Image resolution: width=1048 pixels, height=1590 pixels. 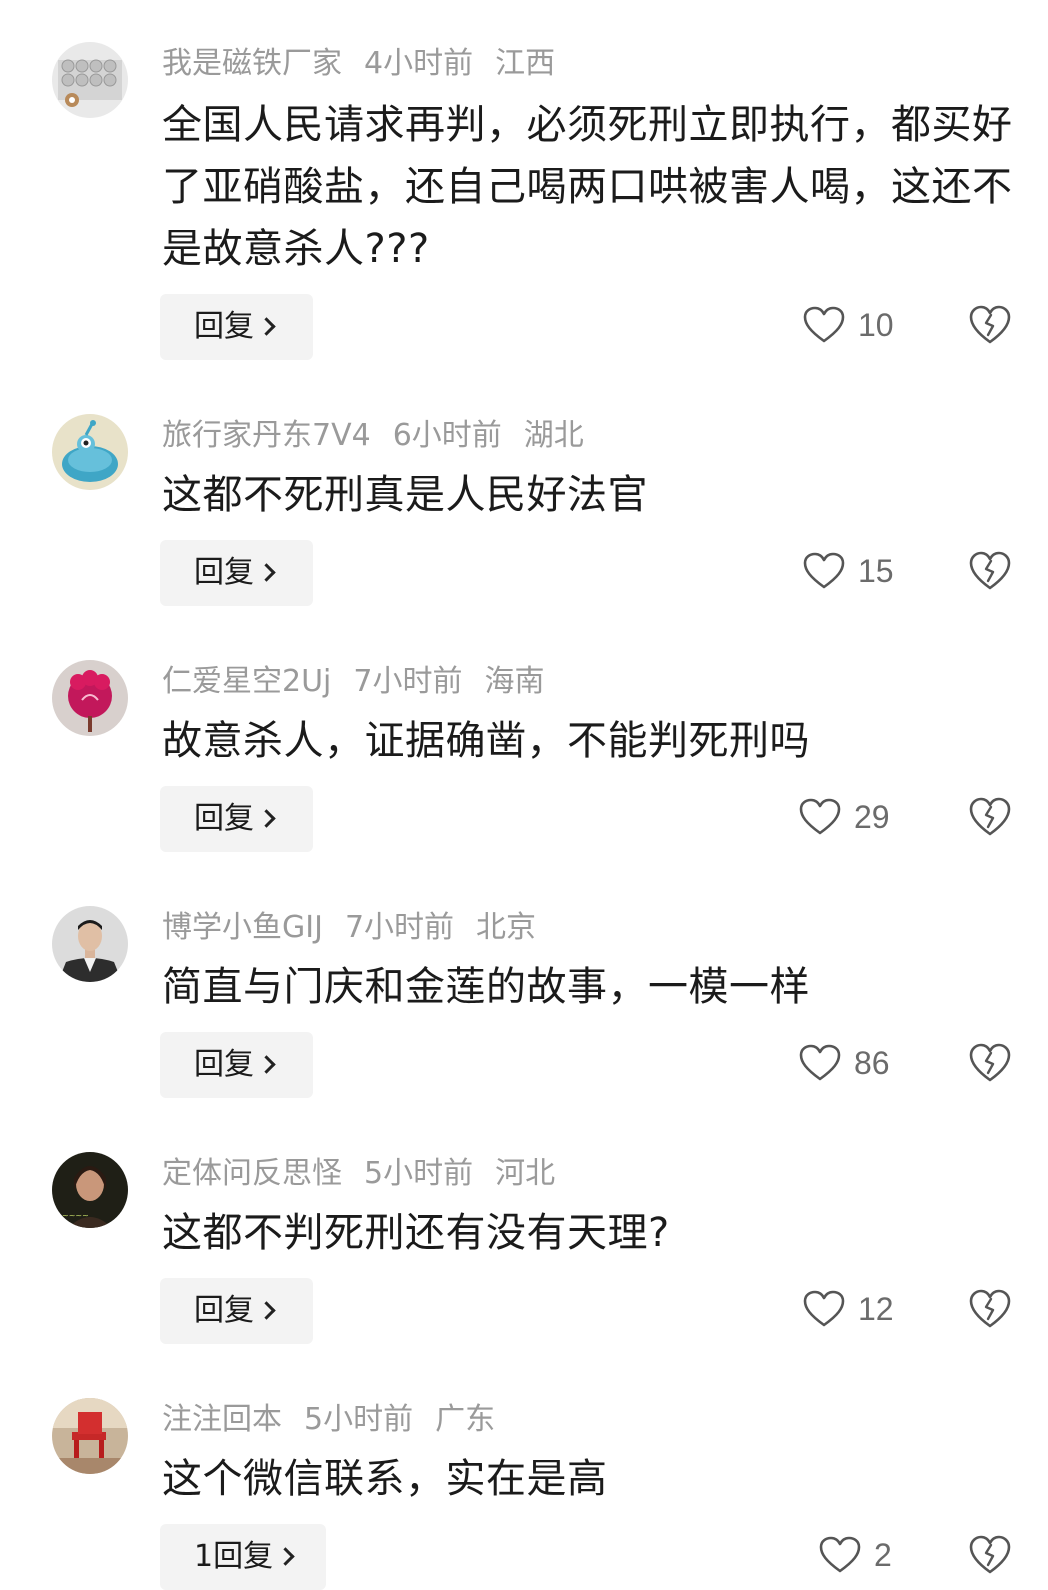 I want to click on comment-meta: 旅行家丹东7V4 6小时前 湖北, so click(x=384, y=436).